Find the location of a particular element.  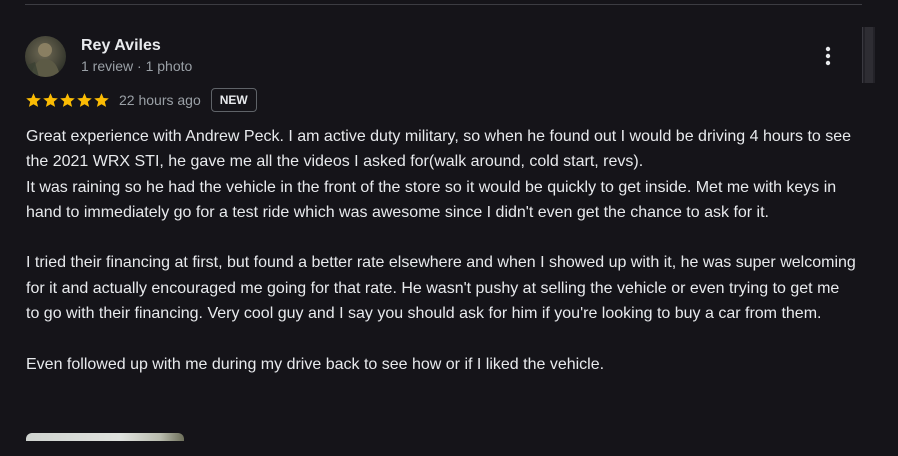

review-photo is located at coordinates (105, 437).